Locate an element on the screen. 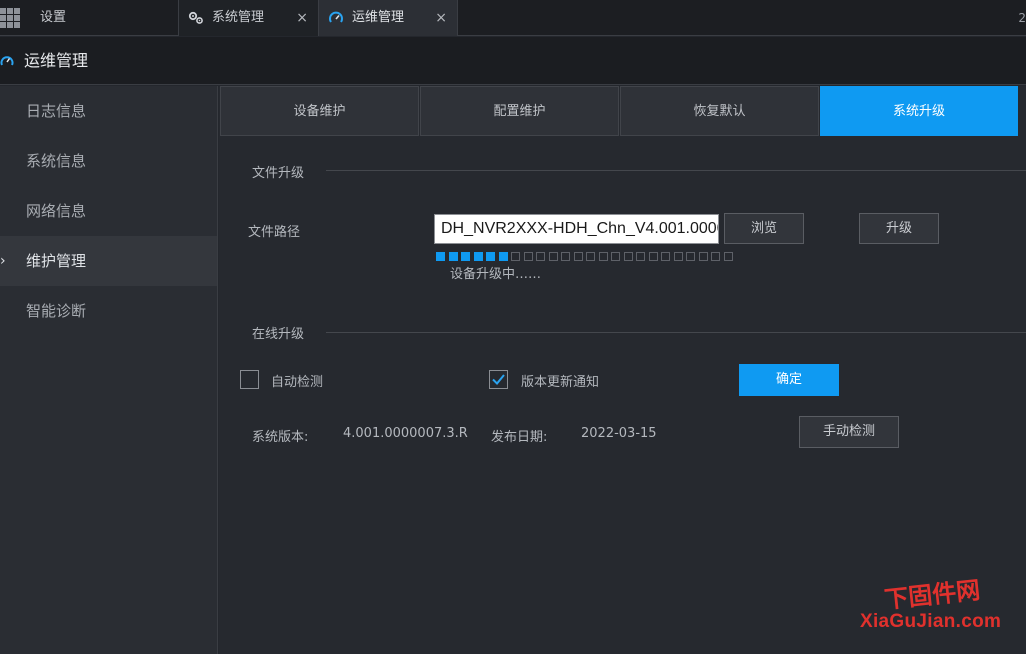 The image size is (1026, 654). tab-system-management: 系统管理 × is located at coordinates (248, 18).